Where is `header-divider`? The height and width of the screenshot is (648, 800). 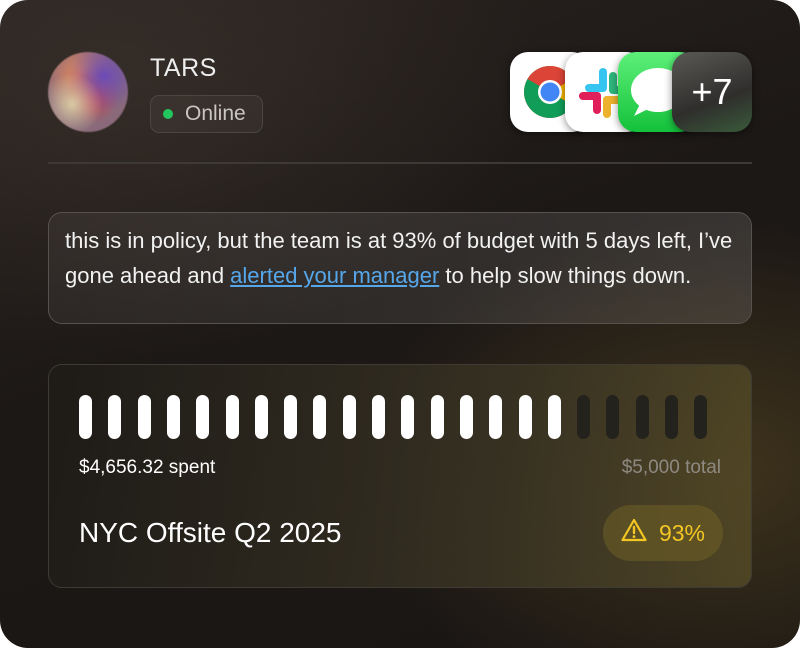 header-divider is located at coordinates (400, 163).